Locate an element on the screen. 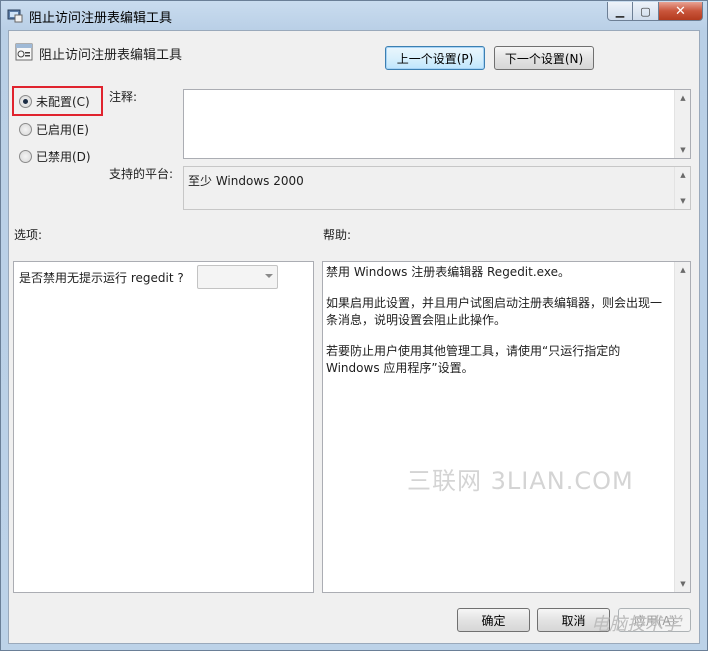  maximize-icon: ▢ is located at coordinates (645, 11).